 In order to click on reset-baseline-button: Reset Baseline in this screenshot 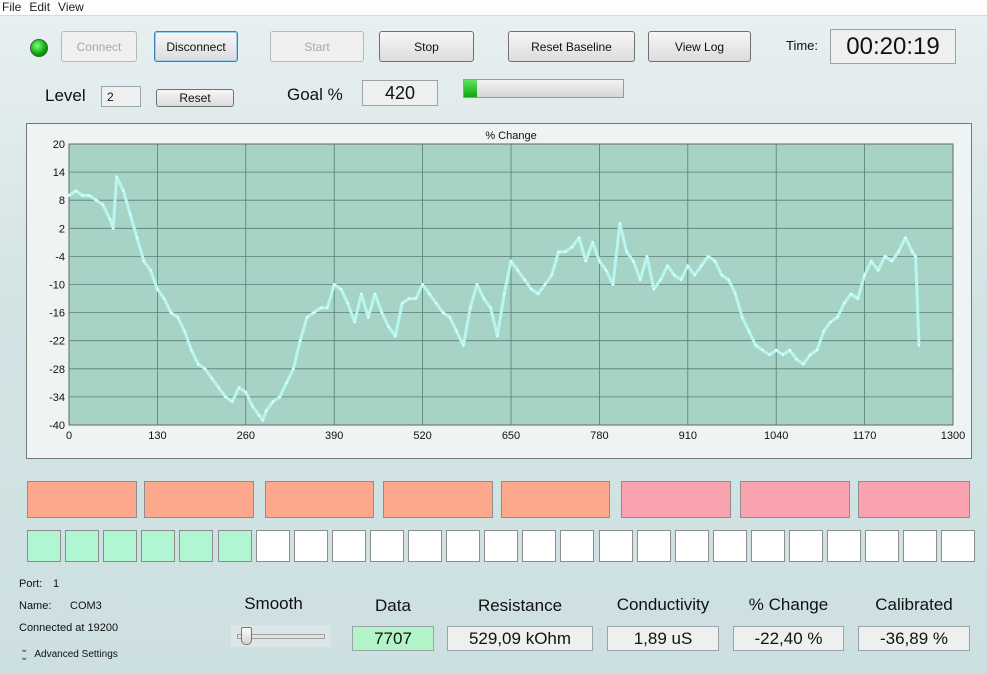, I will do `click(571, 46)`.